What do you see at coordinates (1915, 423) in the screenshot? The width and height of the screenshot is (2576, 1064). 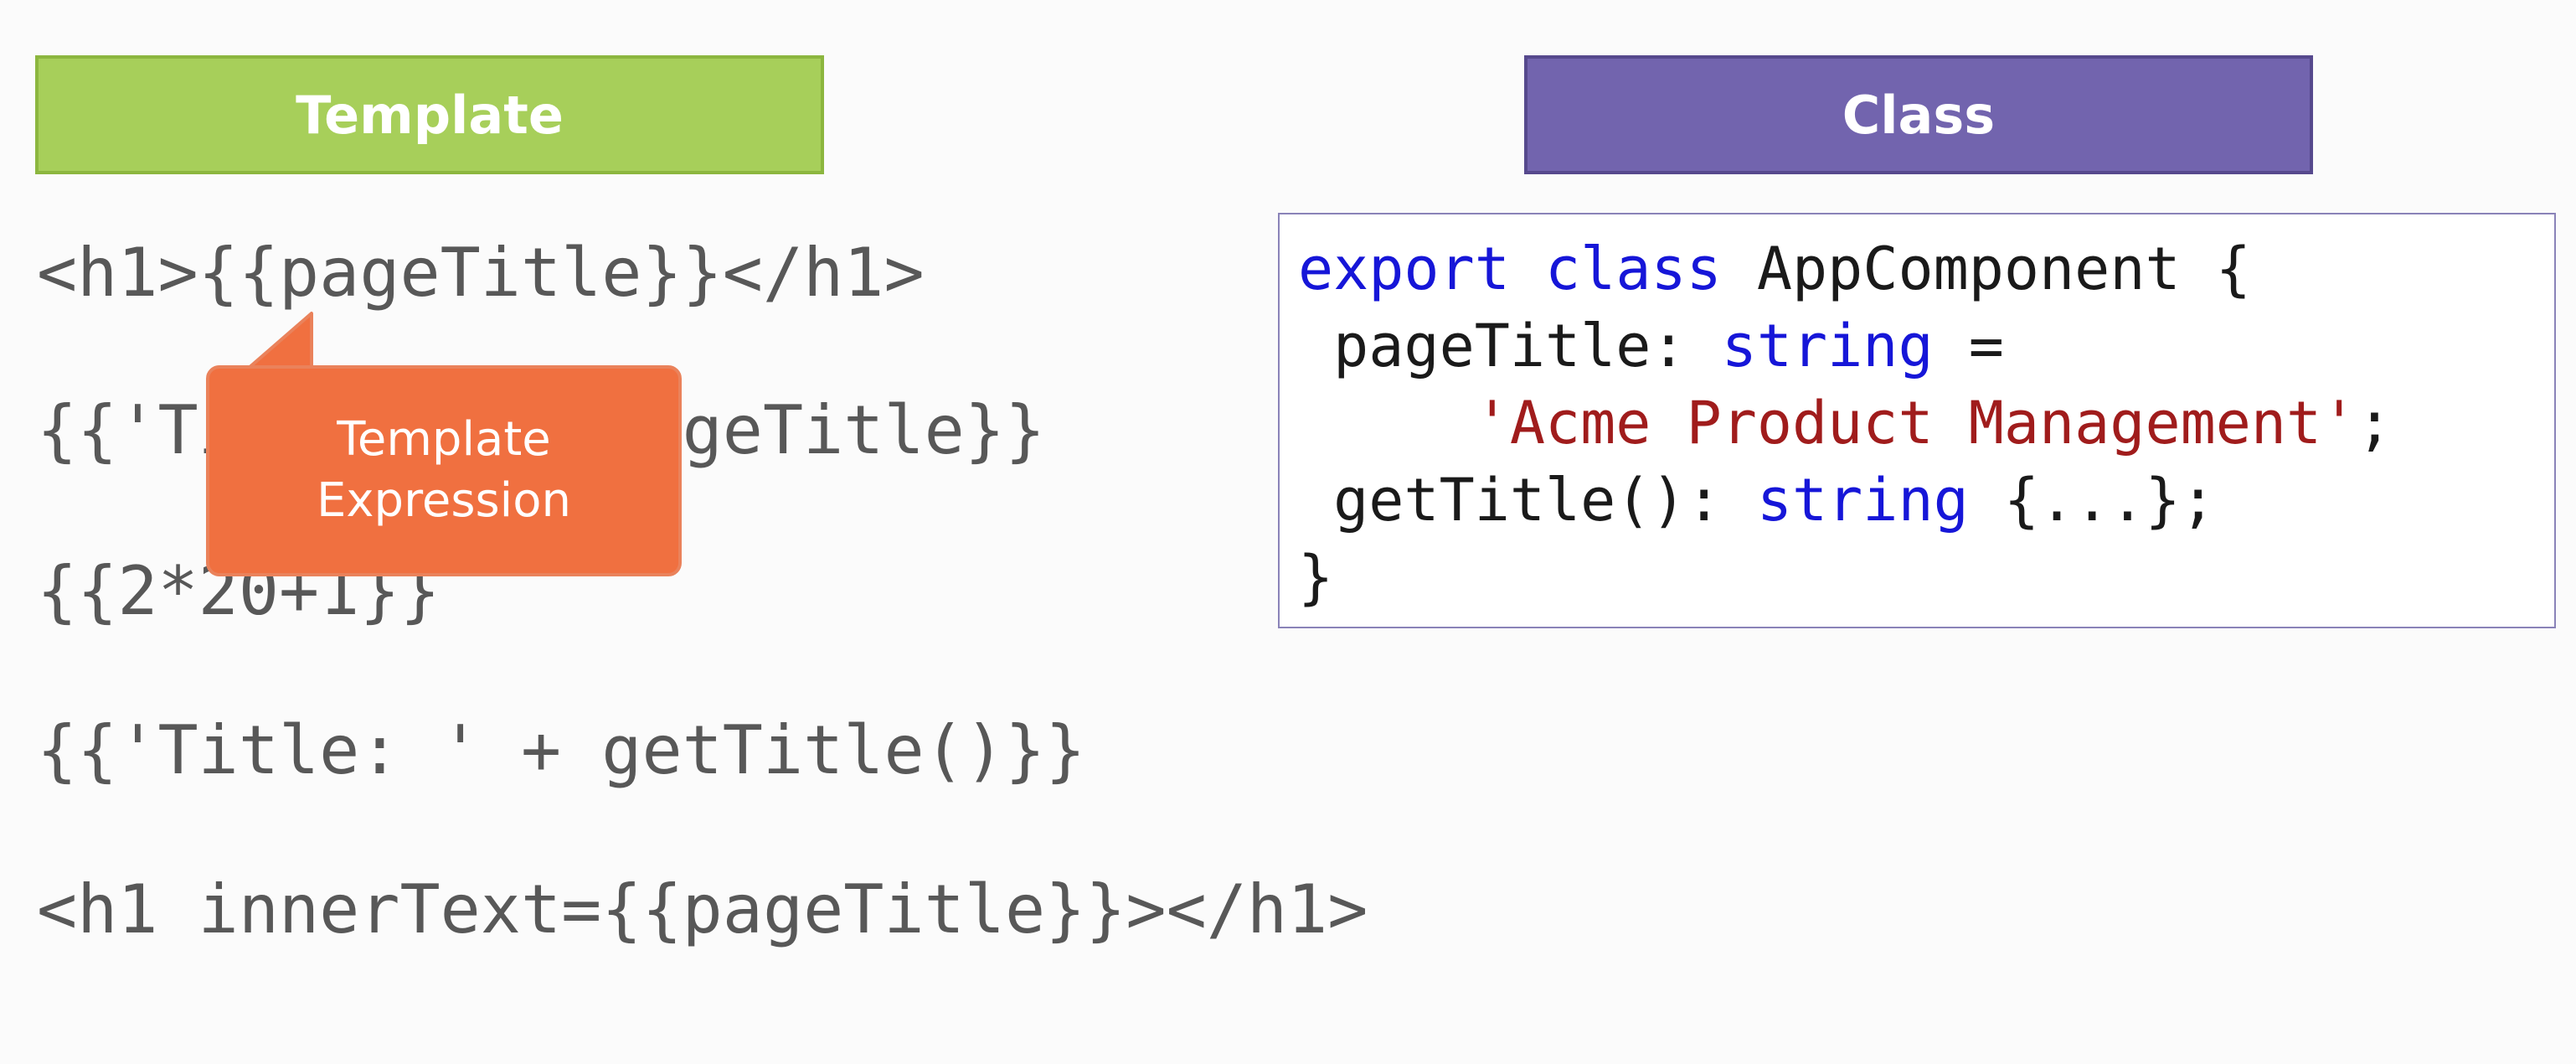 I see `string-literal: 'Acme Product Management'` at bounding box center [1915, 423].